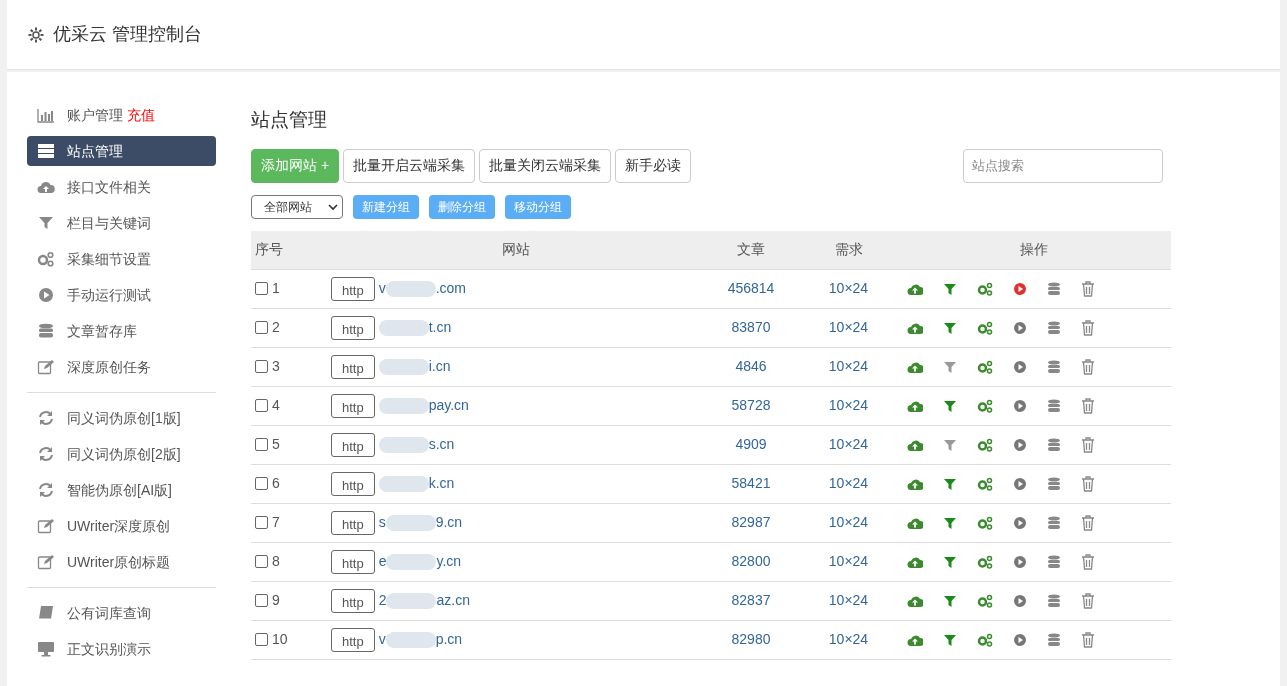  What do you see at coordinates (751, 639) in the screenshot?
I see `article-count: 82980` at bounding box center [751, 639].